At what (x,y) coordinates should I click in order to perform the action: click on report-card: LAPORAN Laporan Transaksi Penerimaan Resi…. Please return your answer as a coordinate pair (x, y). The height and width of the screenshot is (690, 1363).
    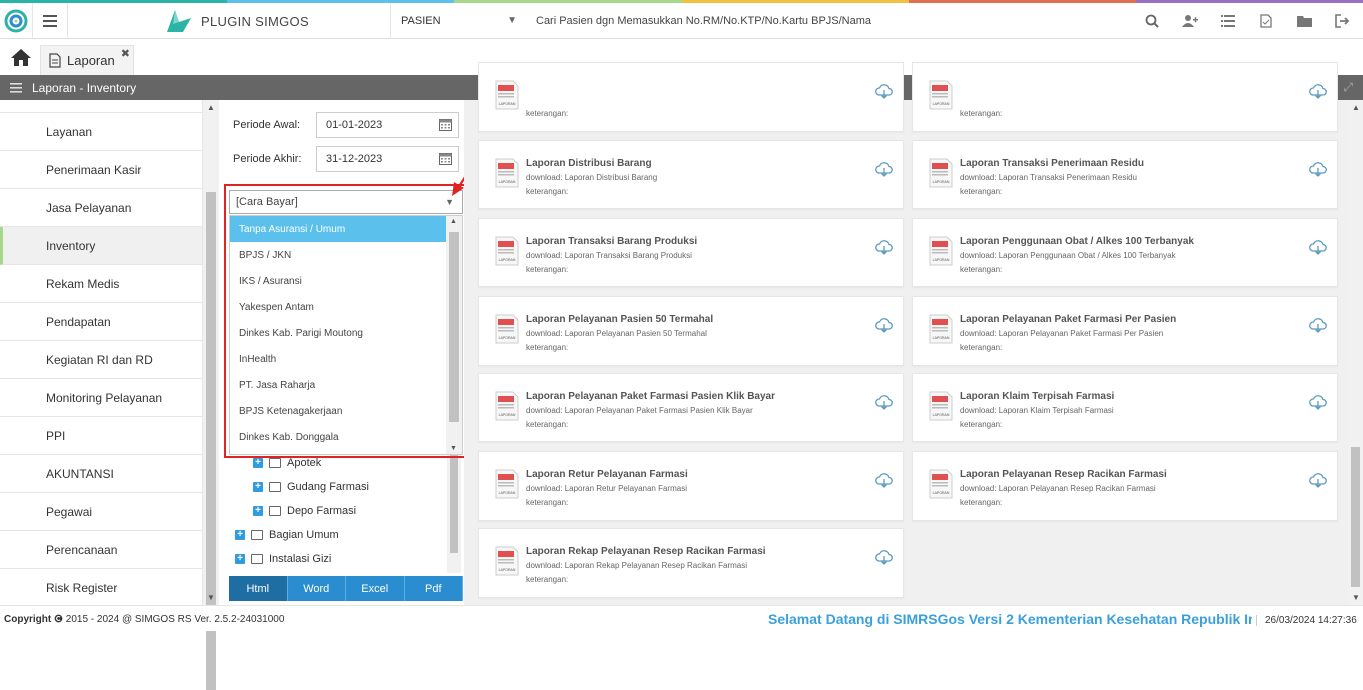
    Looking at the image, I should click on (1125, 174).